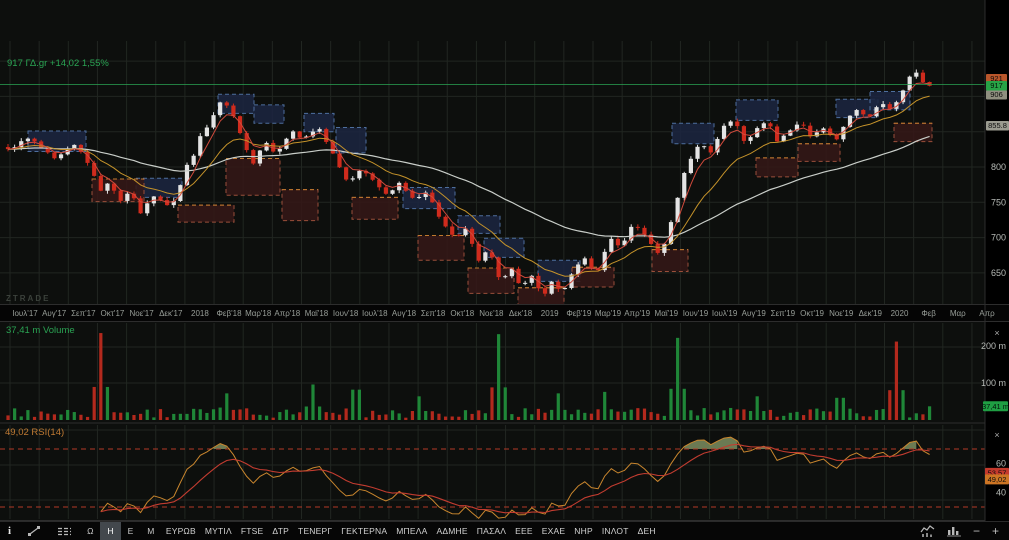  Describe the element at coordinates (1001, 493) in the screenshot. I see `svg-text: 40` at that location.